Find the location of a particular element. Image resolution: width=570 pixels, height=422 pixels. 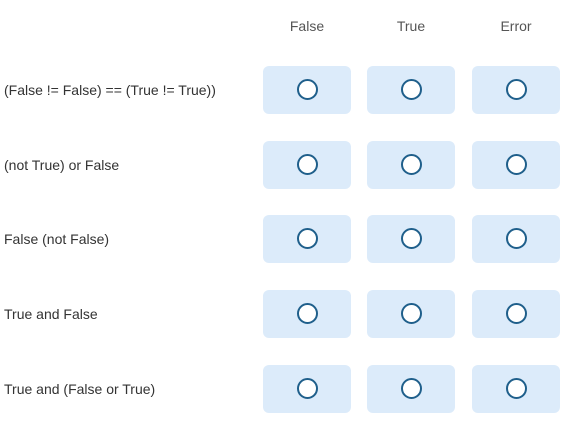

row-label: False (not False) is located at coordinates (57, 239).